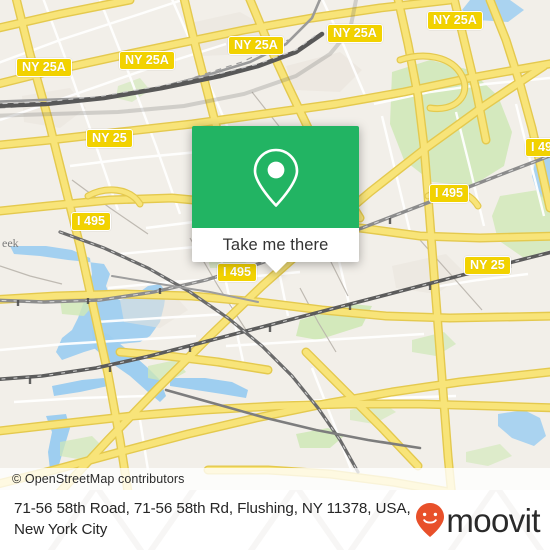 This screenshot has height=550, width=550. What do you see at coordinates (275, 479) in the screenshot?
I see `osm-attribution: © OpenStreetMap contributors` at bounding box center [275, 479].